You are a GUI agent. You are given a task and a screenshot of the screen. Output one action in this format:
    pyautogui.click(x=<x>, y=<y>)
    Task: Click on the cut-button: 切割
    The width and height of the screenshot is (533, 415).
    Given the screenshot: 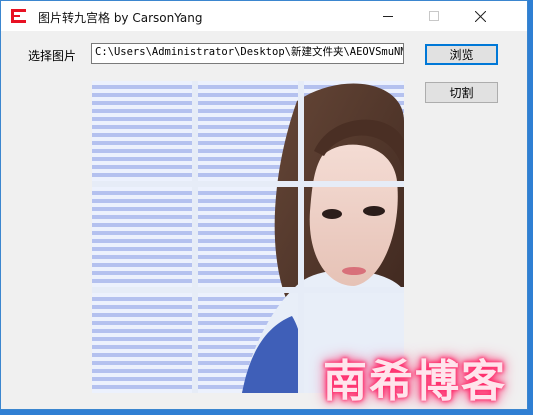 What is the action you would take?
    pyautogui.click(x=461, y=92)
    